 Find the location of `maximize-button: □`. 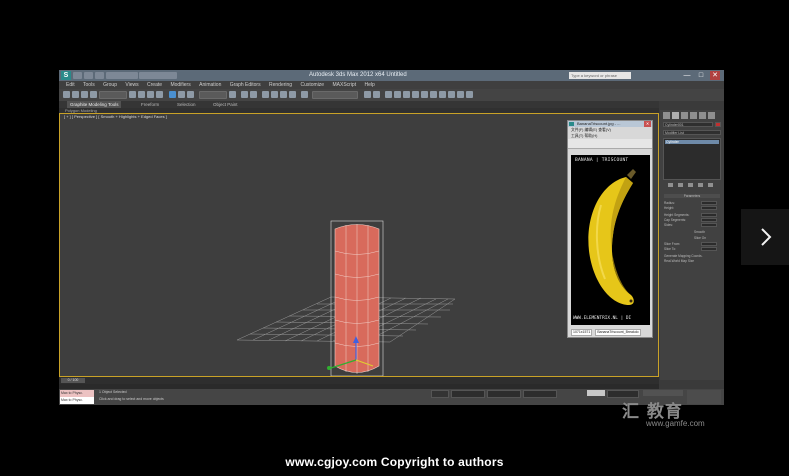

maximize-button: □ is located at coordinates (701, 75).